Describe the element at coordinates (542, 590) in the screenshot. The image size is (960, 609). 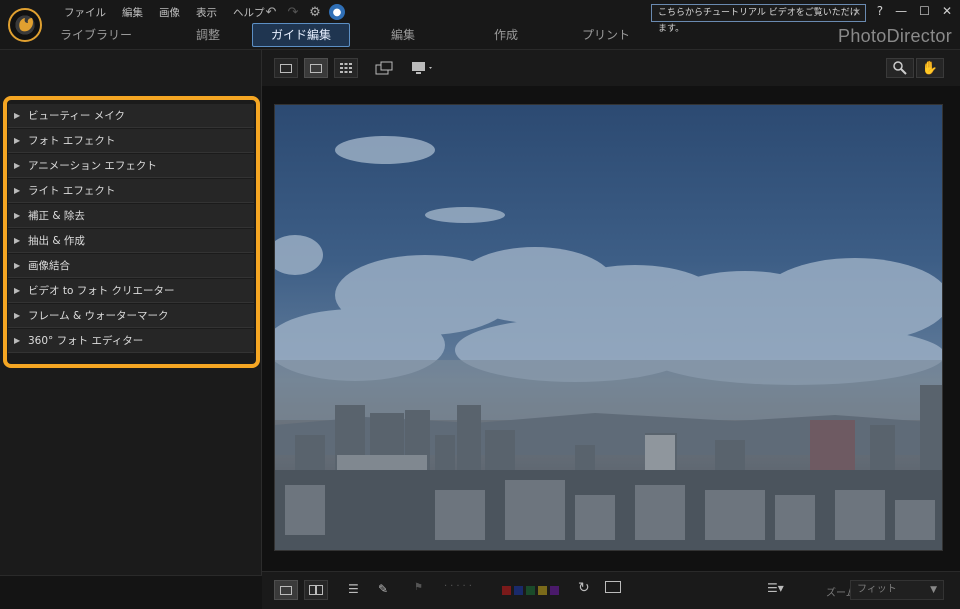
I see `color-label-yellow` at that location.